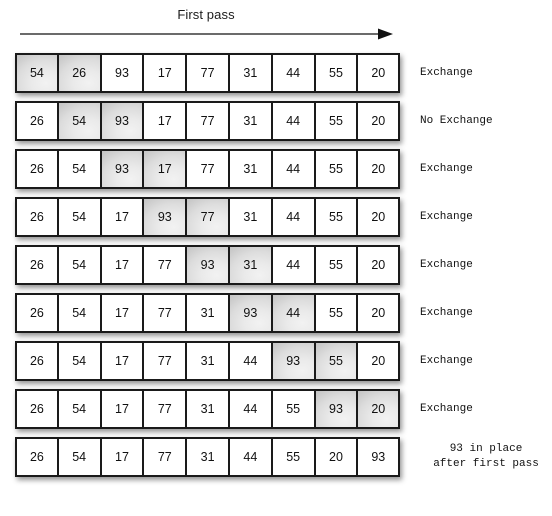 The height and width of the screenshot is (516, 552). What do you see at coordinates (206, 14) in the screenshot?
I see `page-title: First pass` at bounding box center [206, 14].